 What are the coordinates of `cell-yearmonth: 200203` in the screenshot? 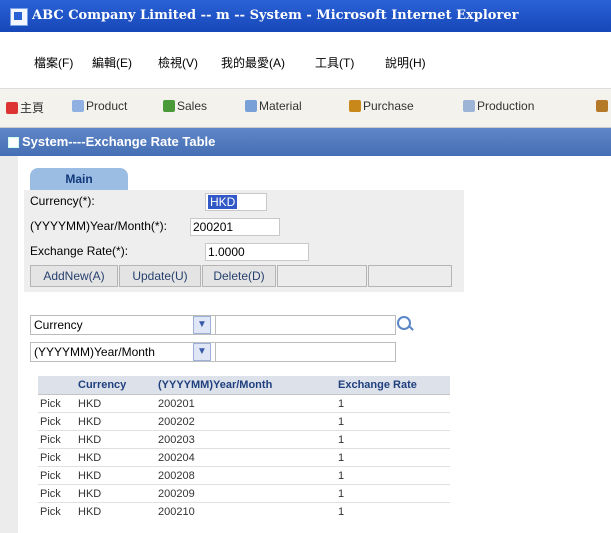 It's located at (246, 439).